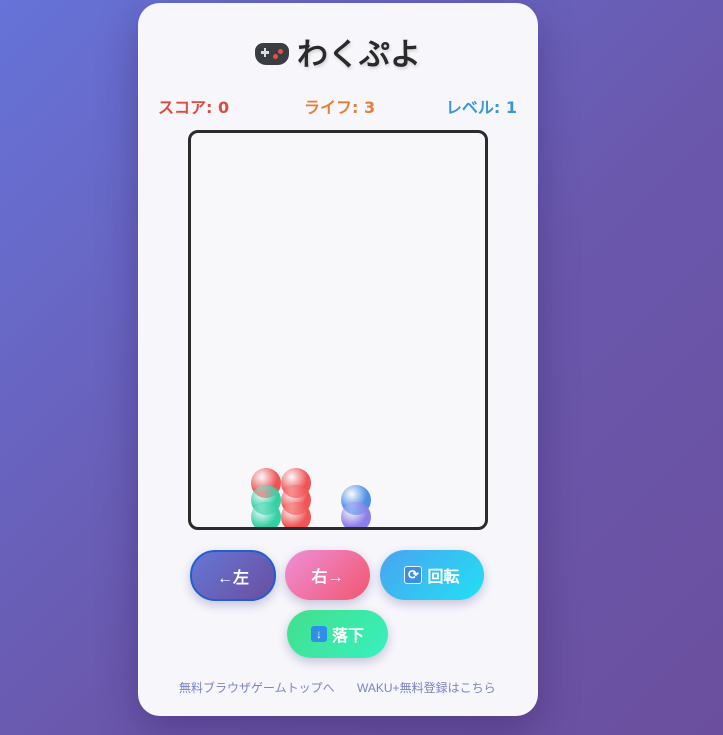  I want to click on rotate-button: ⟳ 回転, so click(432, 575).